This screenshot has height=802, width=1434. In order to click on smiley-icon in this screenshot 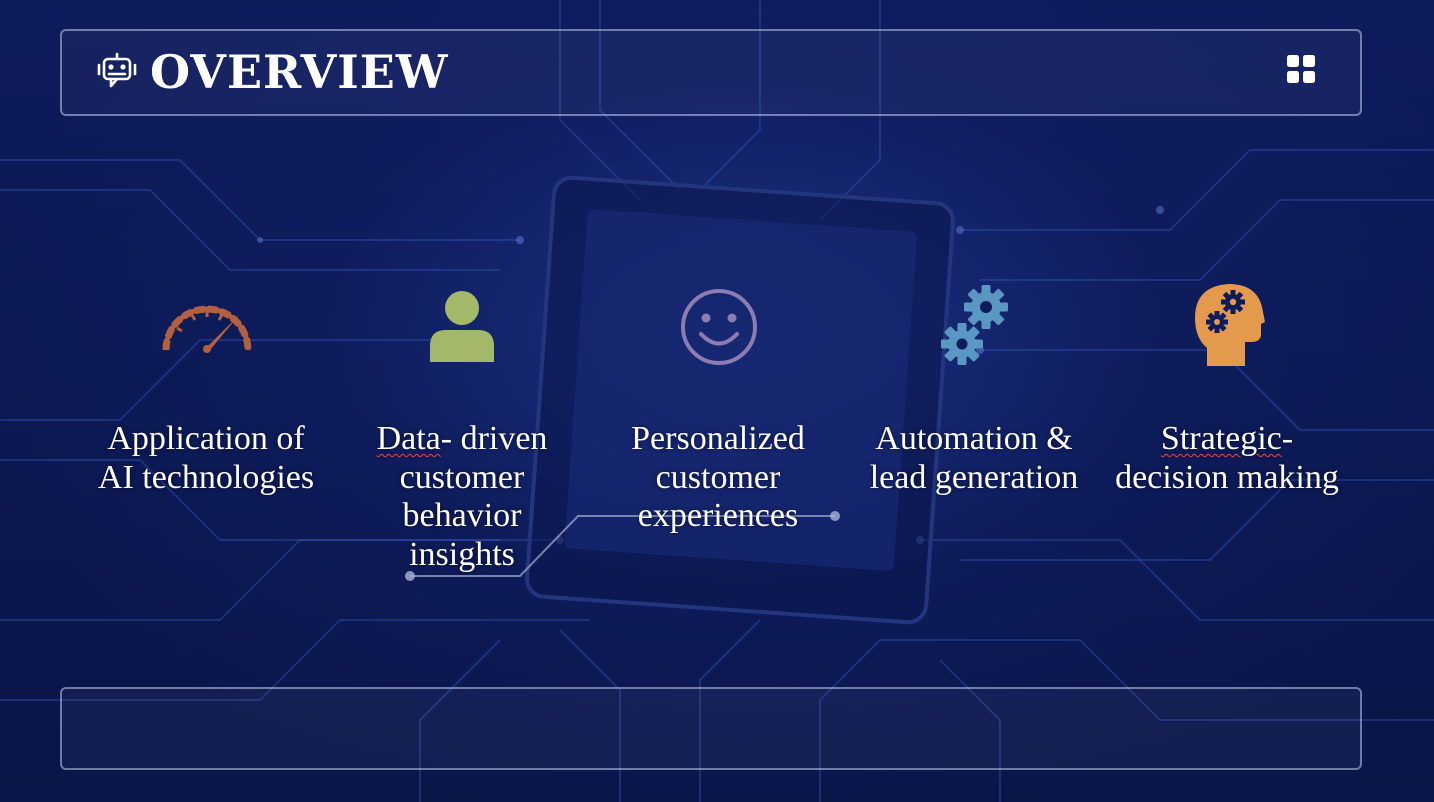, I will do `click(719, 327)`.